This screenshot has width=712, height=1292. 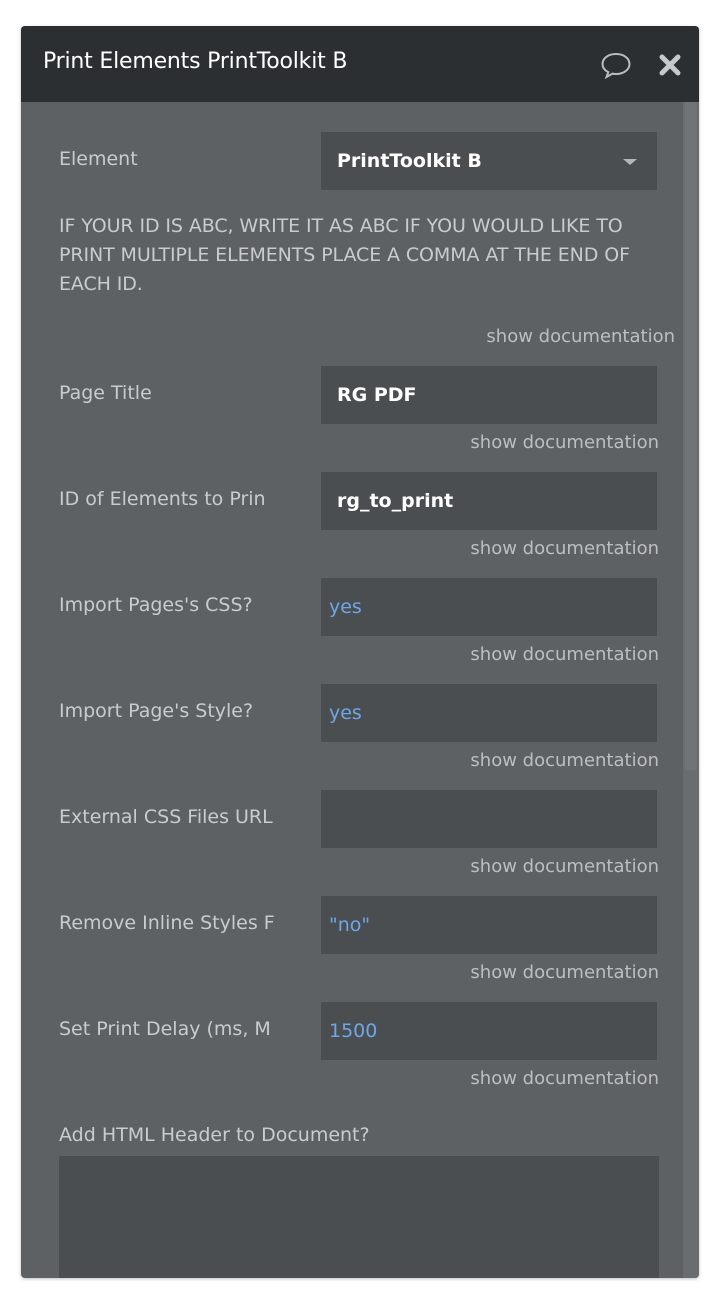 What do you see at coordinates (489, 501) in the screenshot?
I see `field-input: rg_to_print` at bounding box center [489, 501].